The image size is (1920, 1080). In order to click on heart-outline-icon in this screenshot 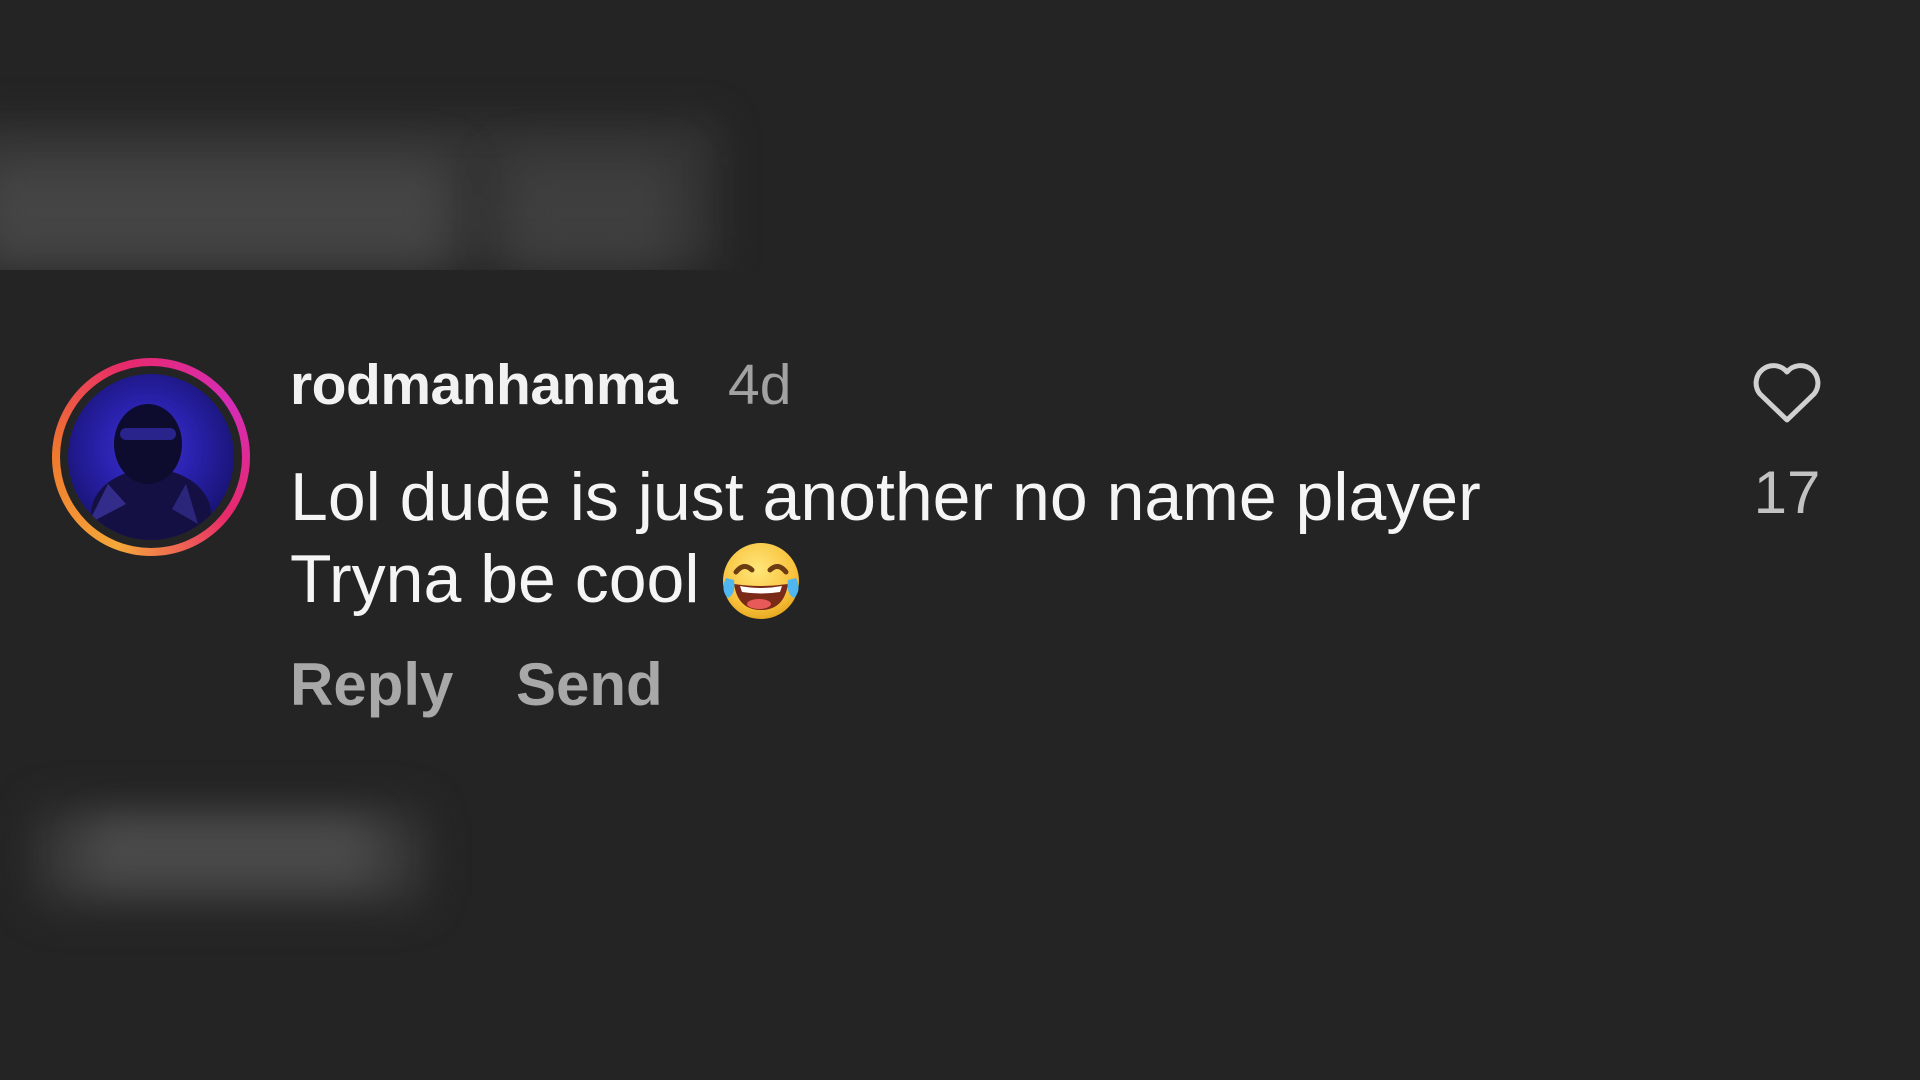, I will do `click(1787, 393)`.